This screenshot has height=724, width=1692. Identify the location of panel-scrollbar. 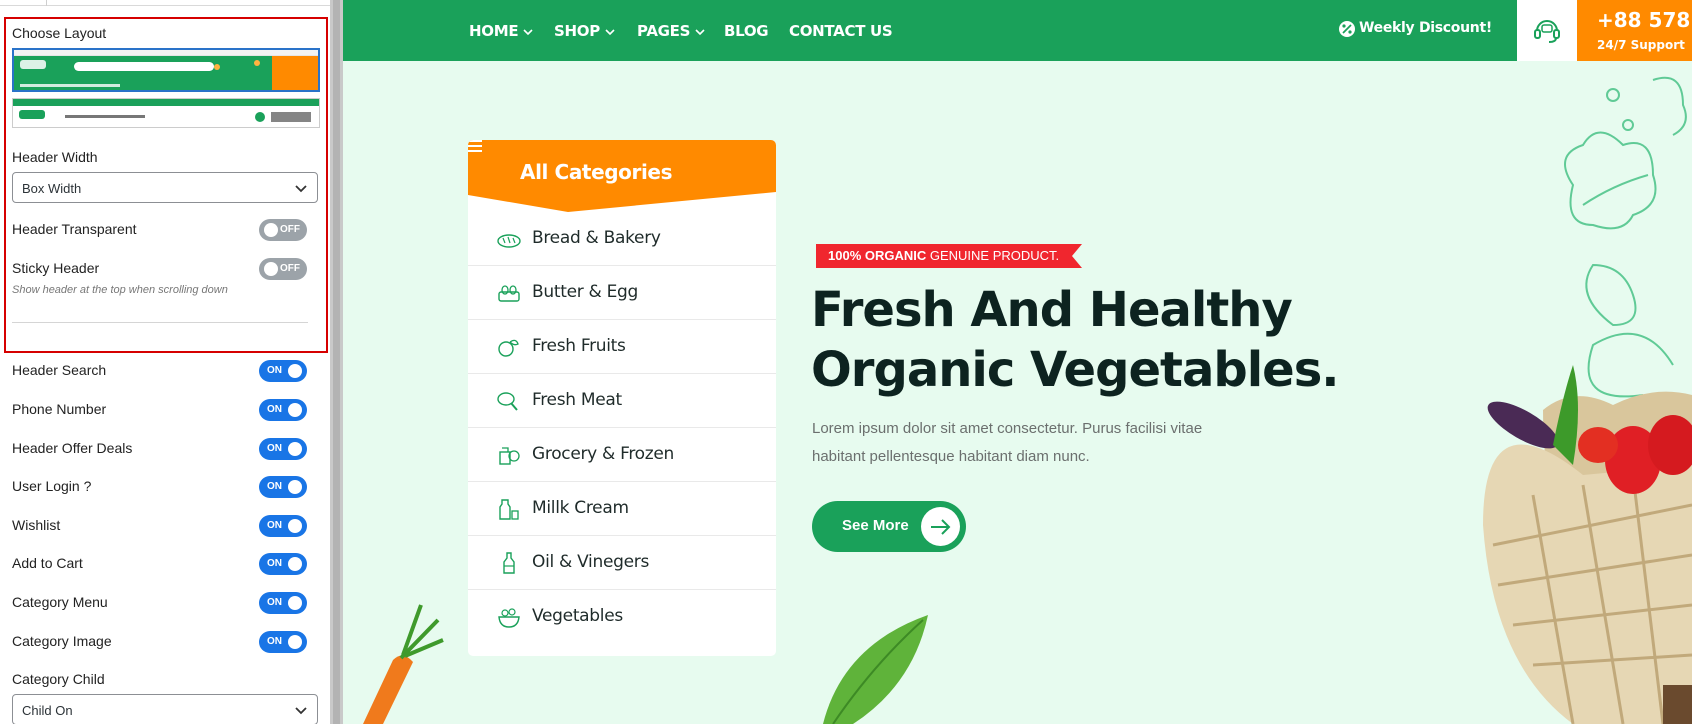
(336, 362).